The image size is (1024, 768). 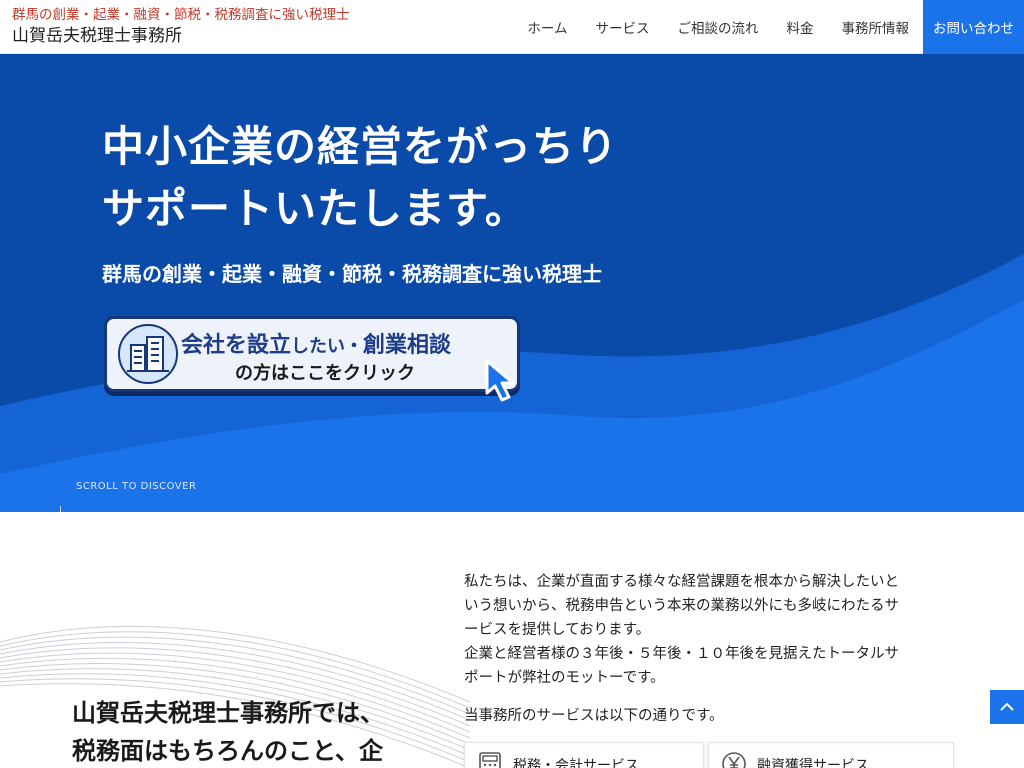 I want to click on banner-headline-part-1: 会社を設立, so click(x=236, y=345).